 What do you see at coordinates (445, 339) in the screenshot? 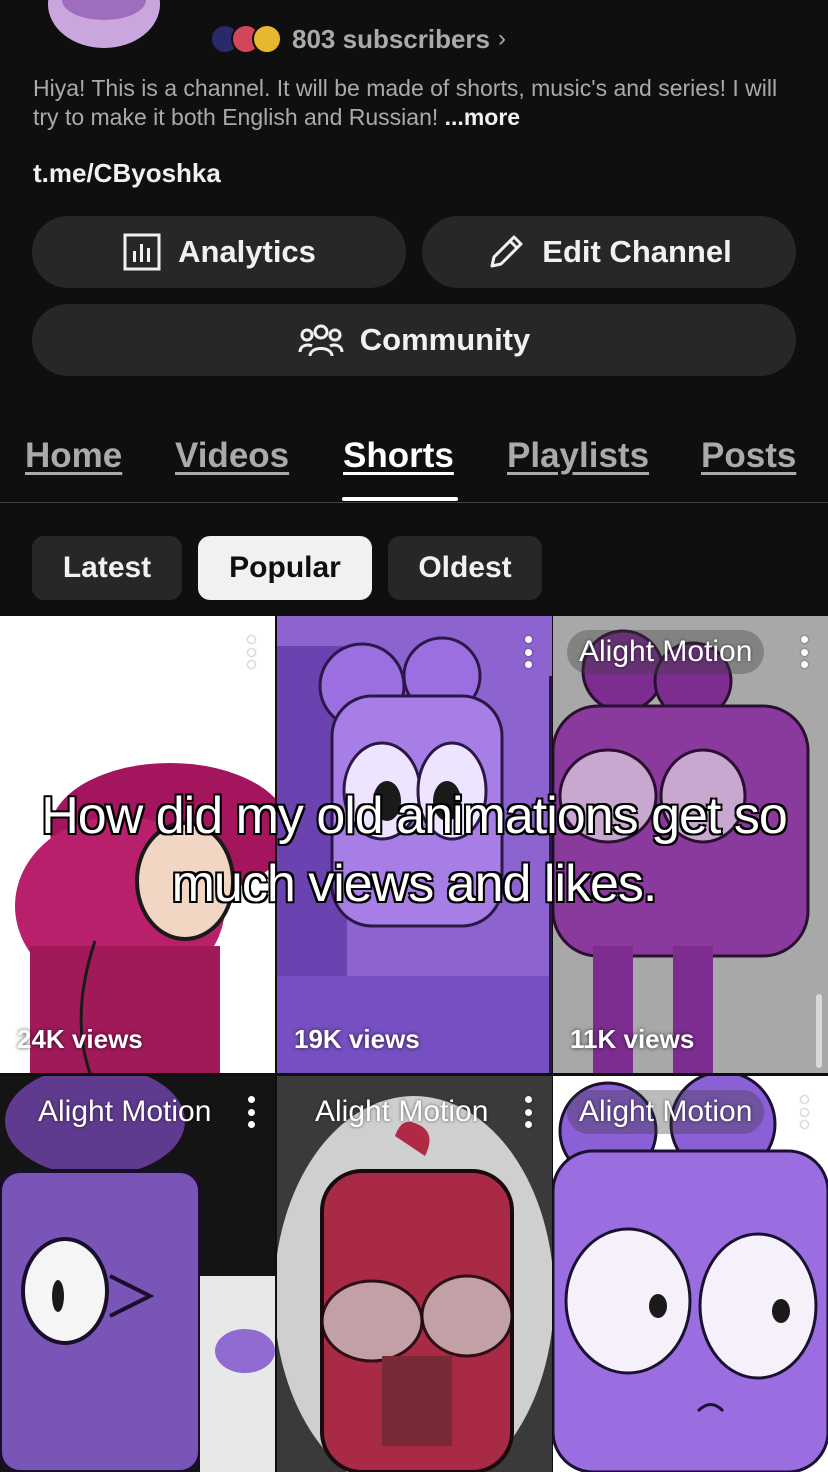
I see `community-label: Community` at bounding box center [445, 339].